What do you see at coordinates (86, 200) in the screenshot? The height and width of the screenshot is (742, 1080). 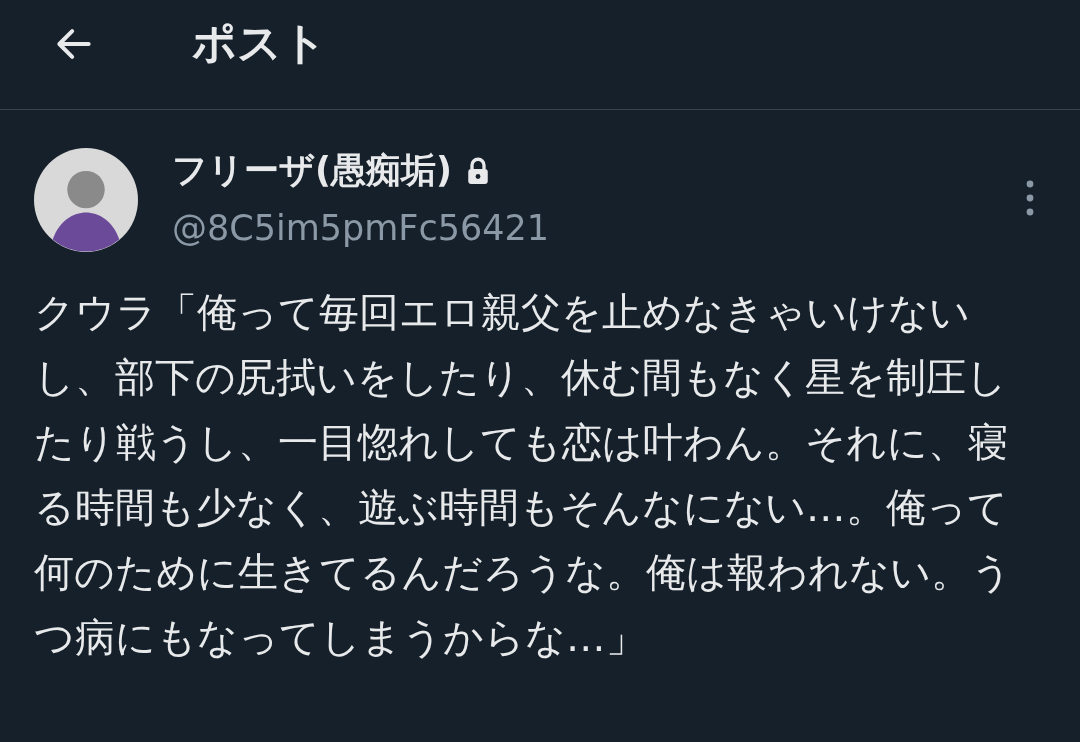 I see `avatar` at bounding box center [86, 200].